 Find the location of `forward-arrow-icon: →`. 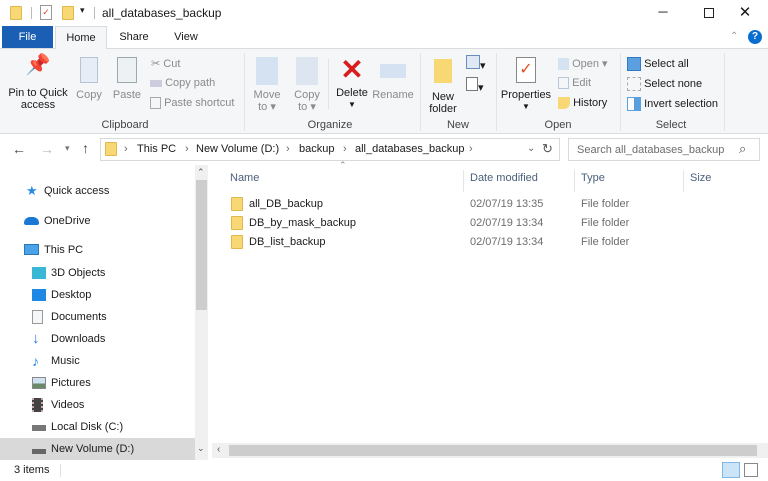

forward-arrow-icon: → is located at coordinates (47, 149).